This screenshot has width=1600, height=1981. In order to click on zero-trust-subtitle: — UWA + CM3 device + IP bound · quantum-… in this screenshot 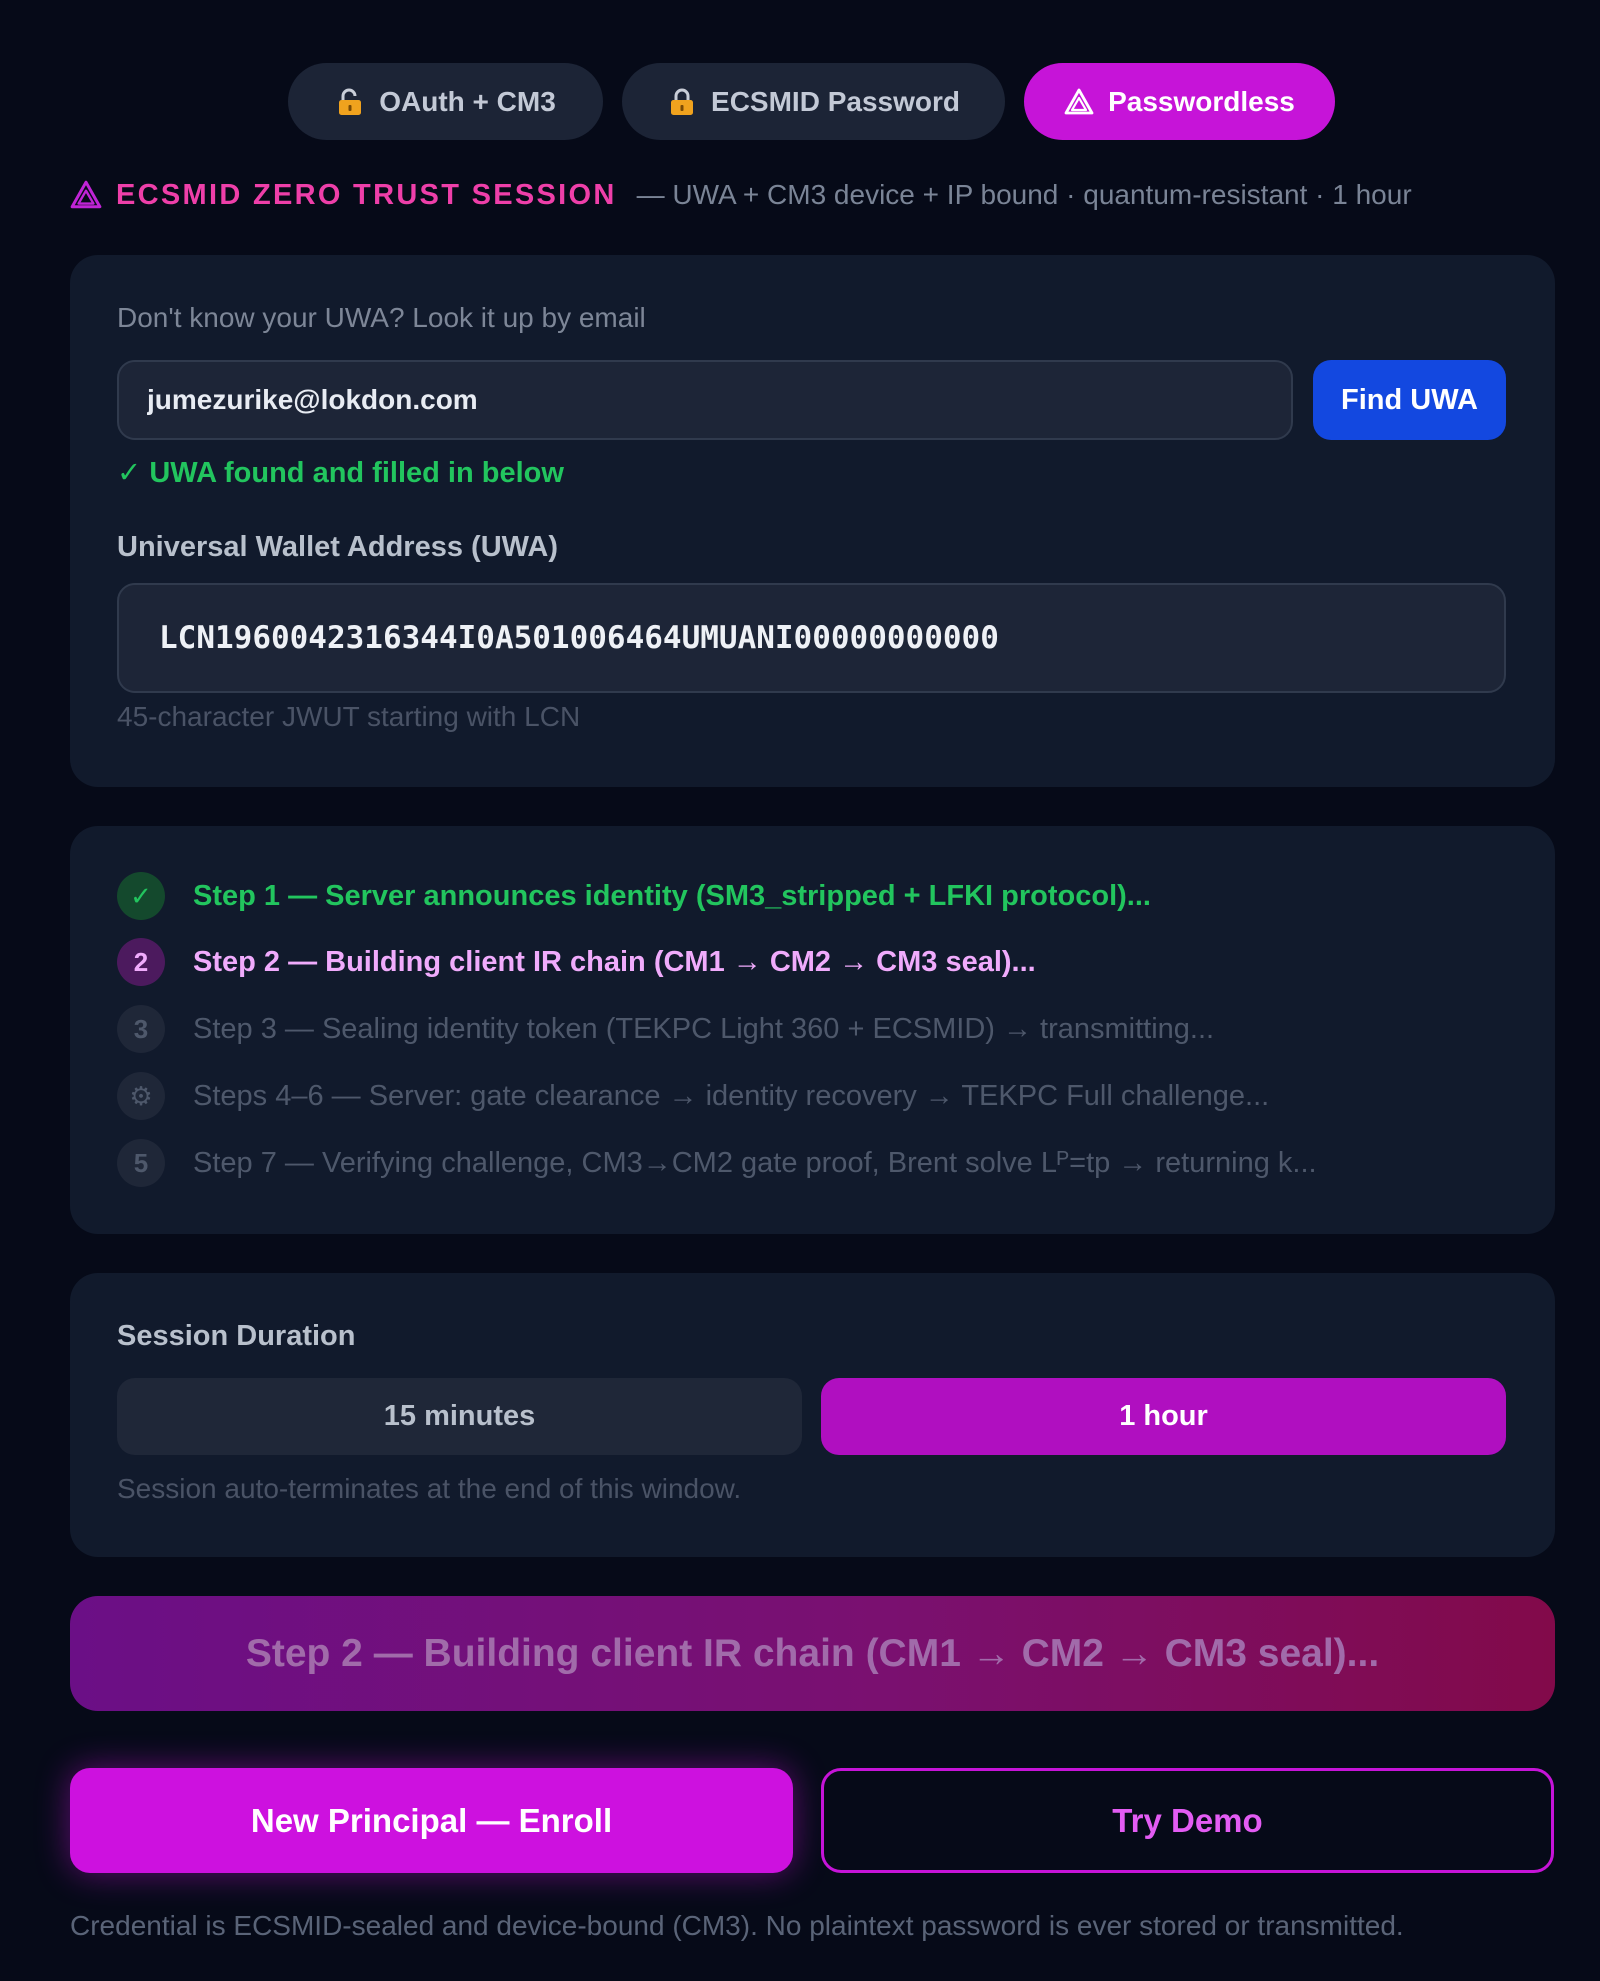, I will do `click(1024, 194)`.